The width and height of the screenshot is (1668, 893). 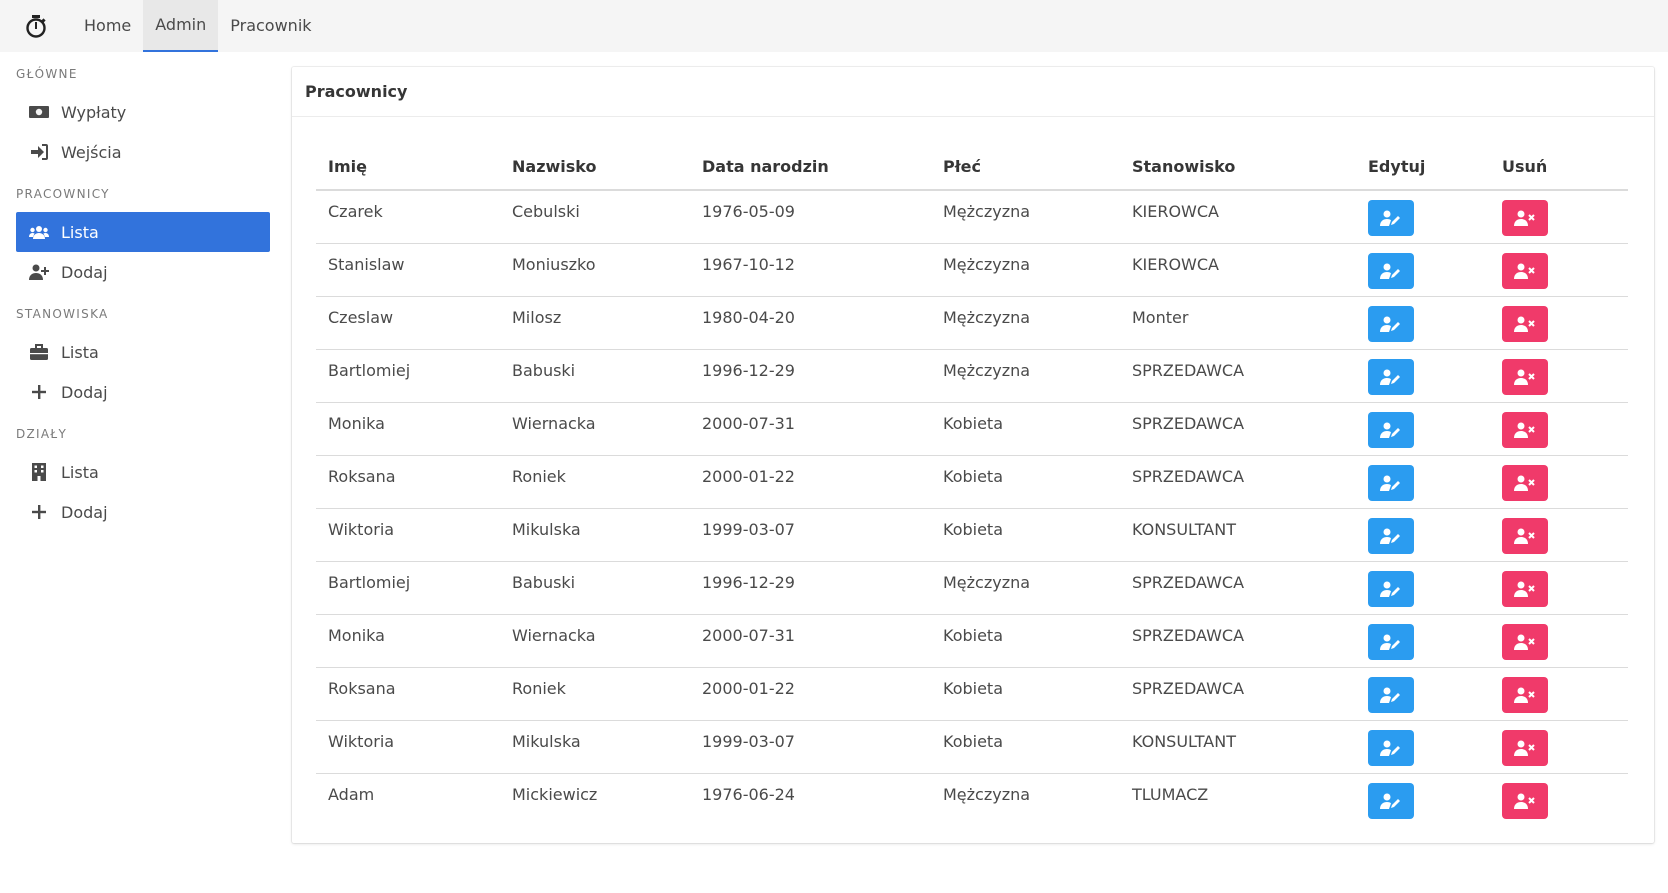 What do you see at coordinates (810, 588) in the screenshot?
I see `cell-data-narodzin: 1996-12-29` at bounding box center [810, 588].